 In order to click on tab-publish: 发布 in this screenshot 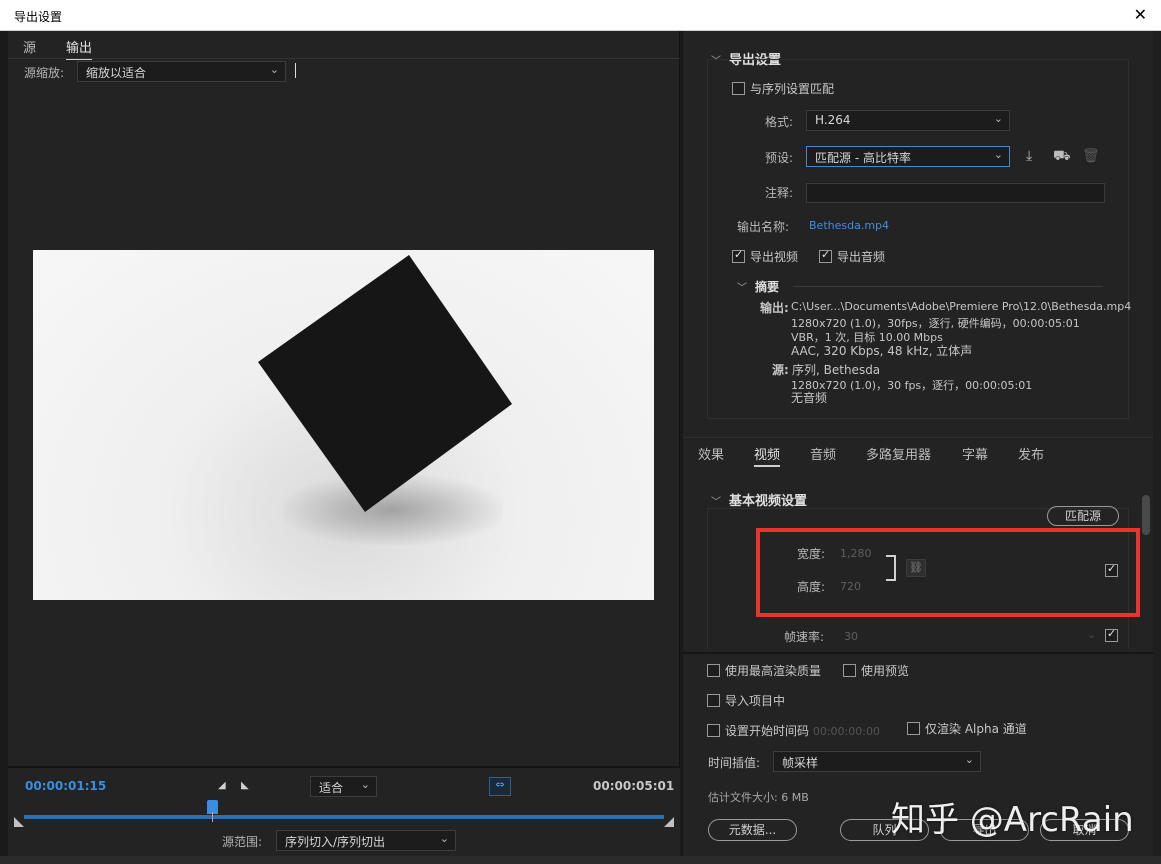, I will do `click(1031, 453)`.